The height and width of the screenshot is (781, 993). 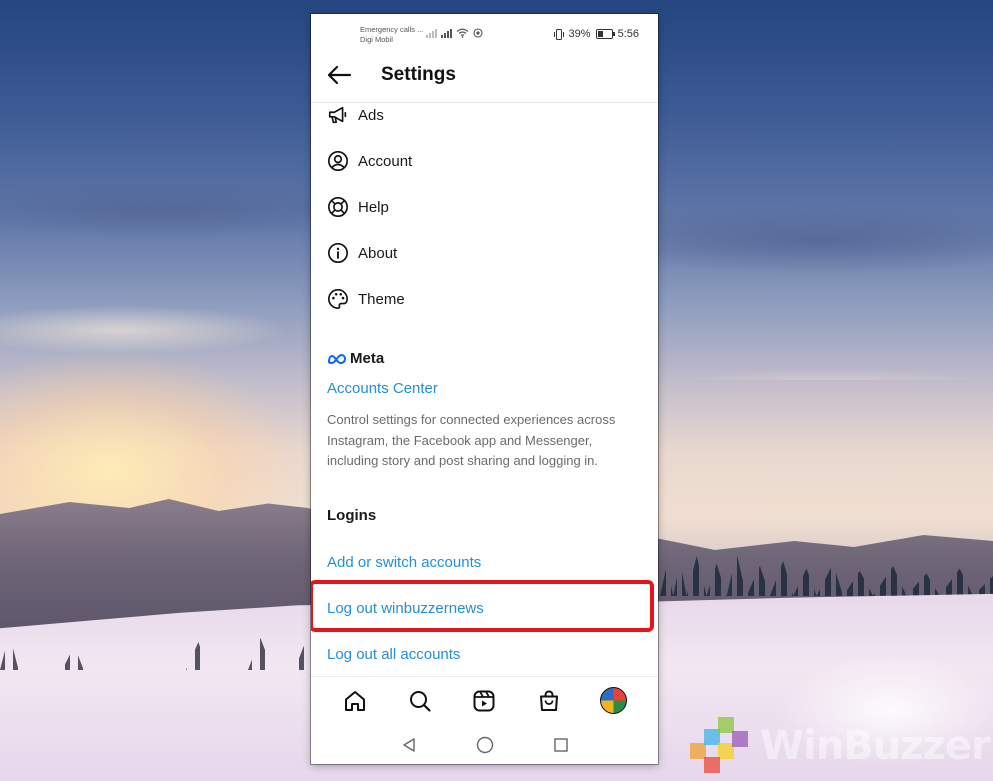 I want to click on search-icon, so click(x=420, y=701).